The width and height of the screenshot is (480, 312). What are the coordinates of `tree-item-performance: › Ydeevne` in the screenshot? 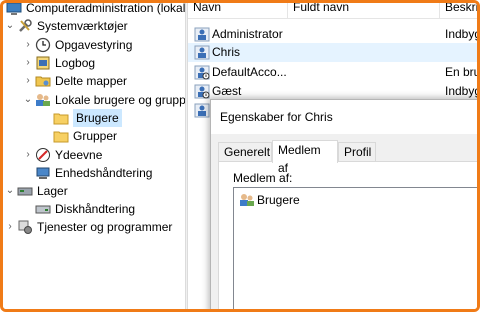 It's located at (62, 155).